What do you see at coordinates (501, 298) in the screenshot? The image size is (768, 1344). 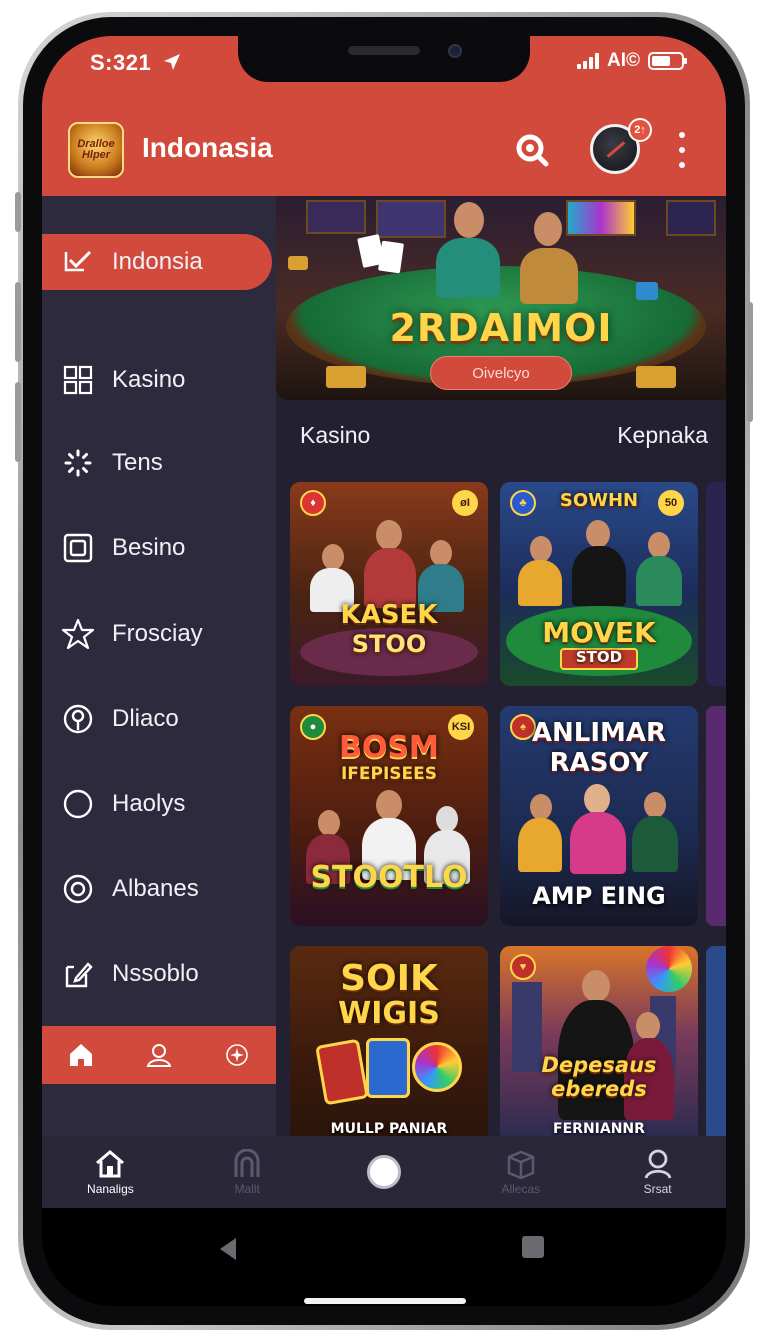 I see `promo-banner: 2RDAIMOI Oivelcyo` at bounding box center [501, 298].